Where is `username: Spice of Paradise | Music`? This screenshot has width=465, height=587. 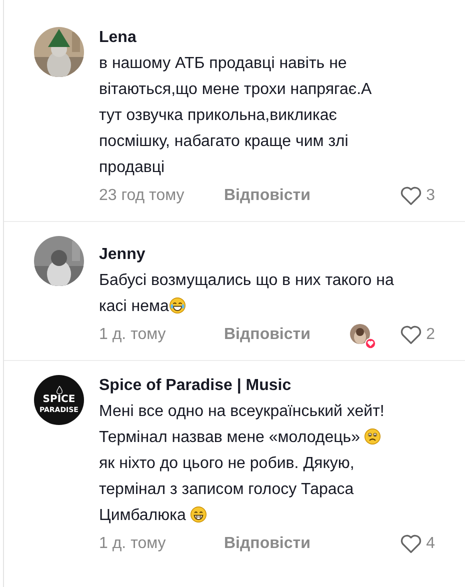 username: Spice of Paradise | Music is located at coordinates (267, 386).